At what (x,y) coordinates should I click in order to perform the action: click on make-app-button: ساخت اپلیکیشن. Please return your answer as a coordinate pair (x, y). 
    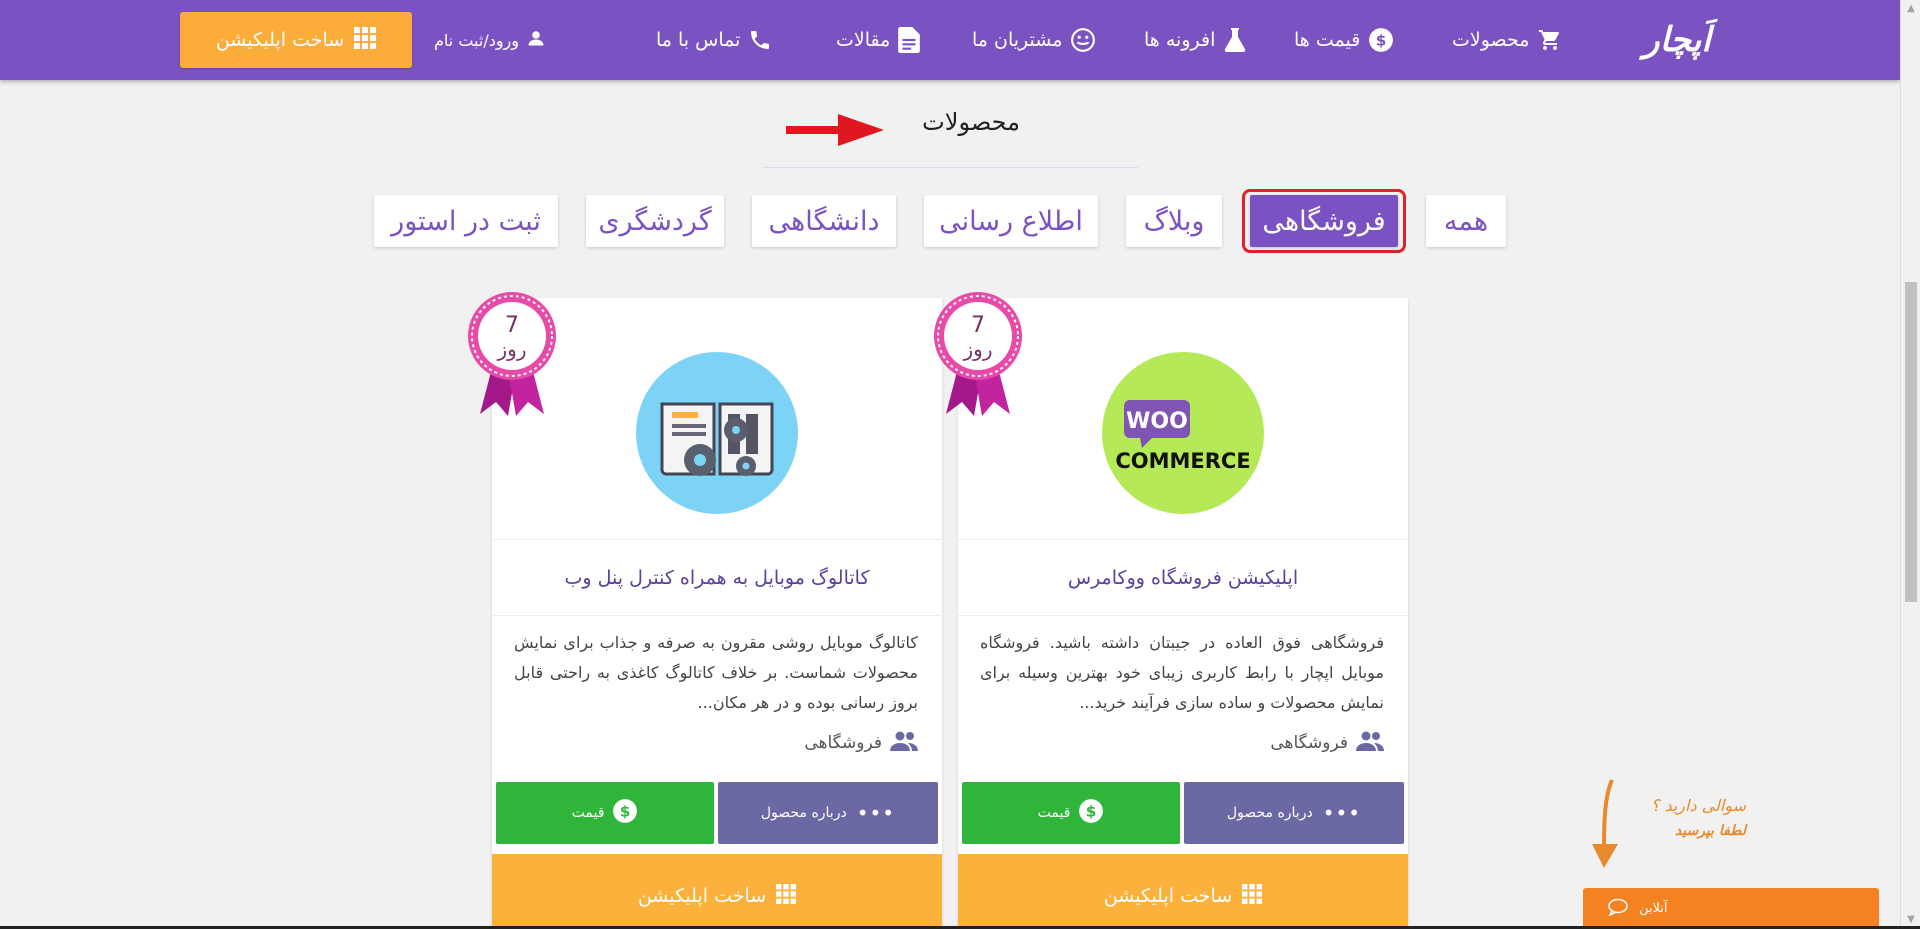
    Looking at the image, I should click on (296, 40).